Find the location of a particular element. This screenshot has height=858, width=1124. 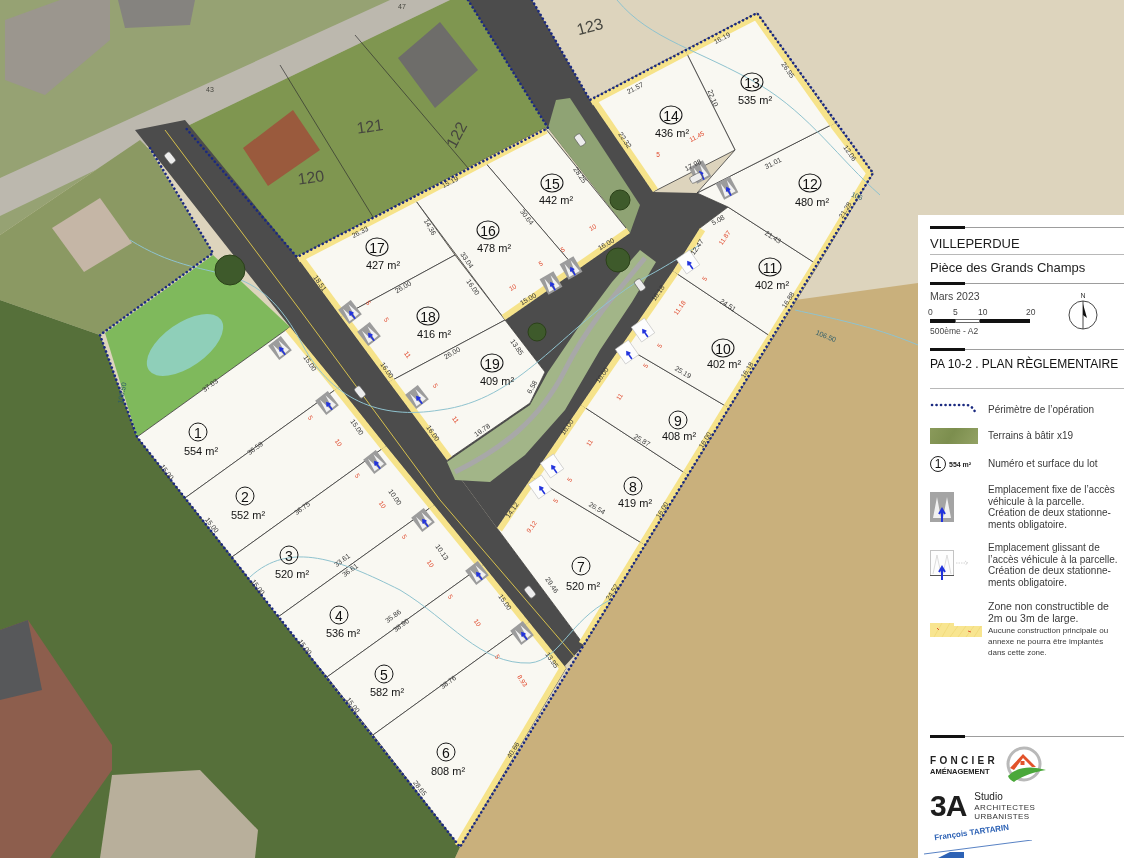

parcel-number: 121 is located at coordinates (370, 127).